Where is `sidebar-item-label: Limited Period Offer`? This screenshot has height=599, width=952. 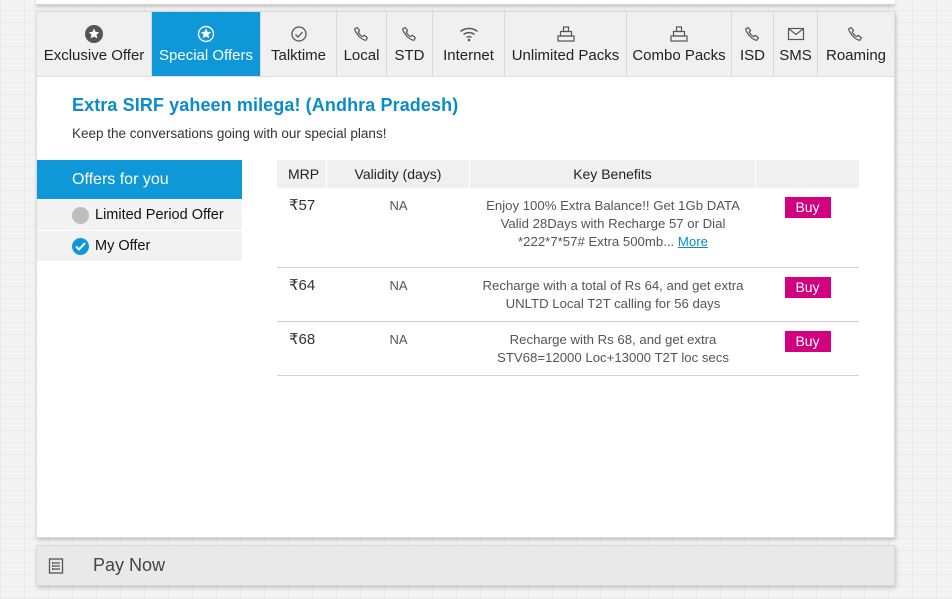
sidebar-item-label: Limited Period Offer is located at coordinates (159, 215).